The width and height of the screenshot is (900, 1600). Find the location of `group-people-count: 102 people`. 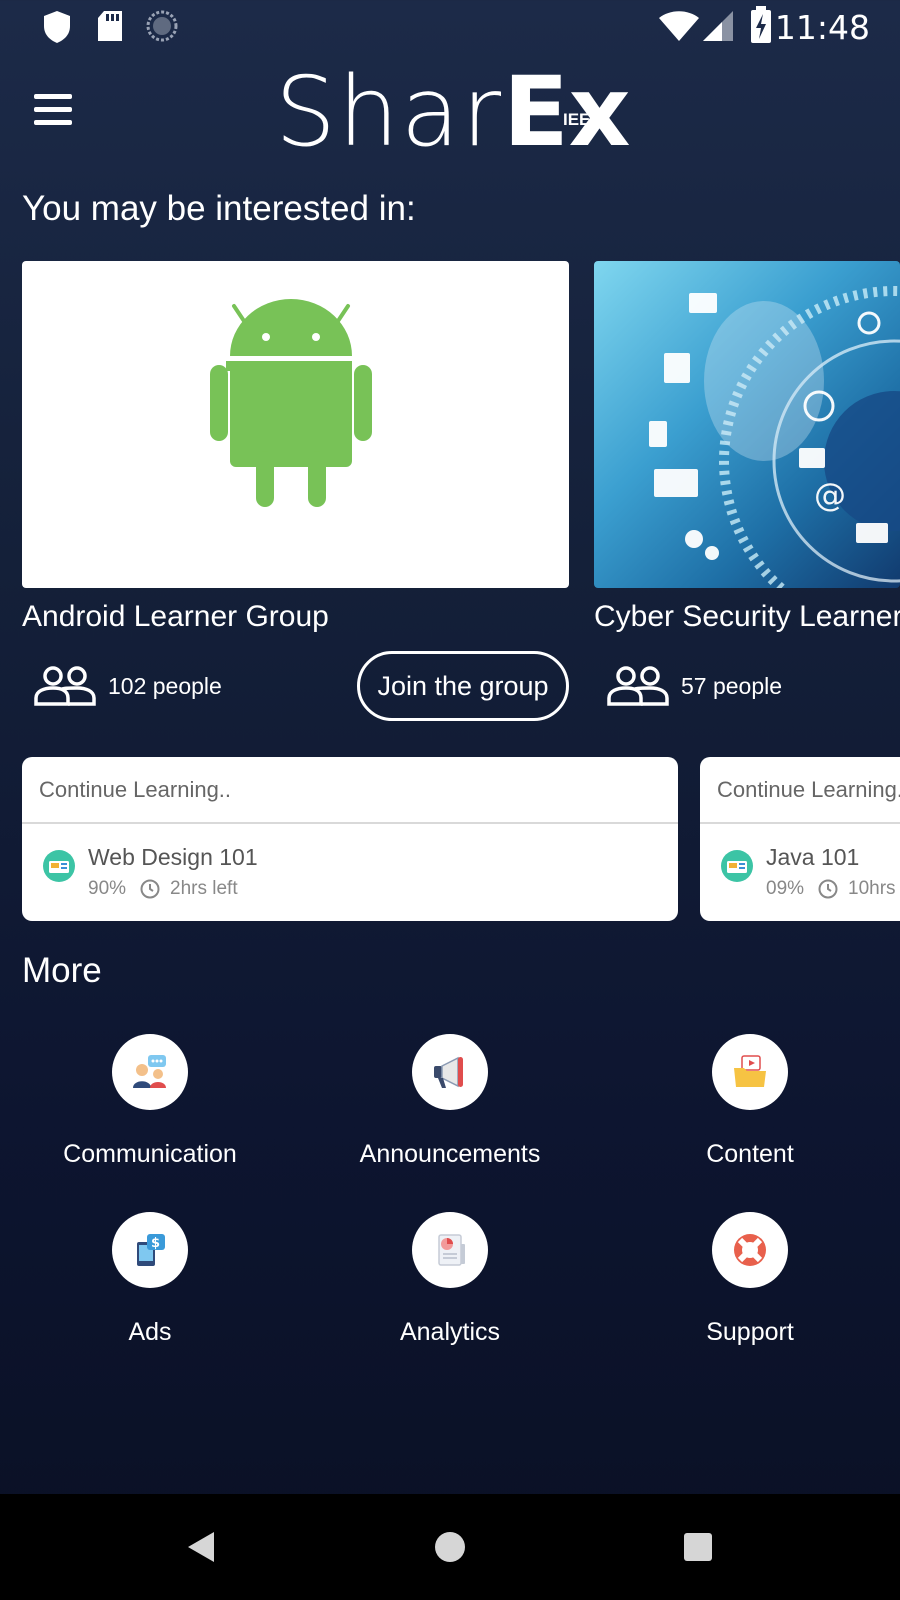

group-people-count: 102 people is located at coordinates (165, 685).